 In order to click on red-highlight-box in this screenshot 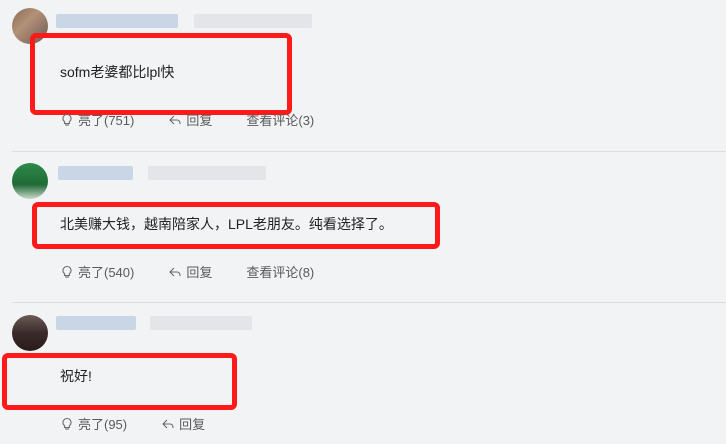, I will do `click(119, 381)`.